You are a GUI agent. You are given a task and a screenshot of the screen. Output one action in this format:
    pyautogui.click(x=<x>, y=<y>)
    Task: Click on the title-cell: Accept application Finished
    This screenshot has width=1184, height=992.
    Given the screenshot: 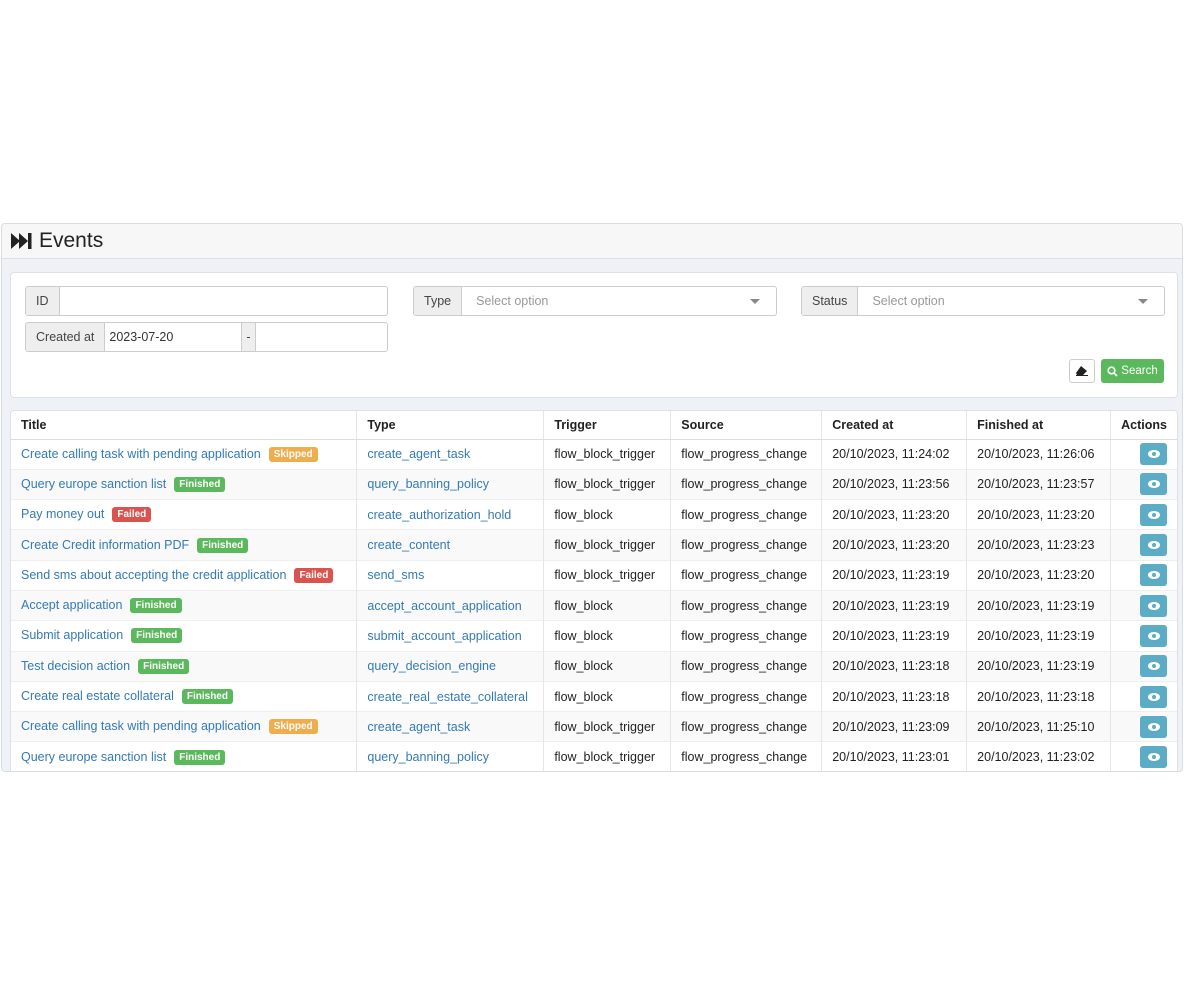 What is the action you would take?
    pyautogui.click(x=184, y=605)
    